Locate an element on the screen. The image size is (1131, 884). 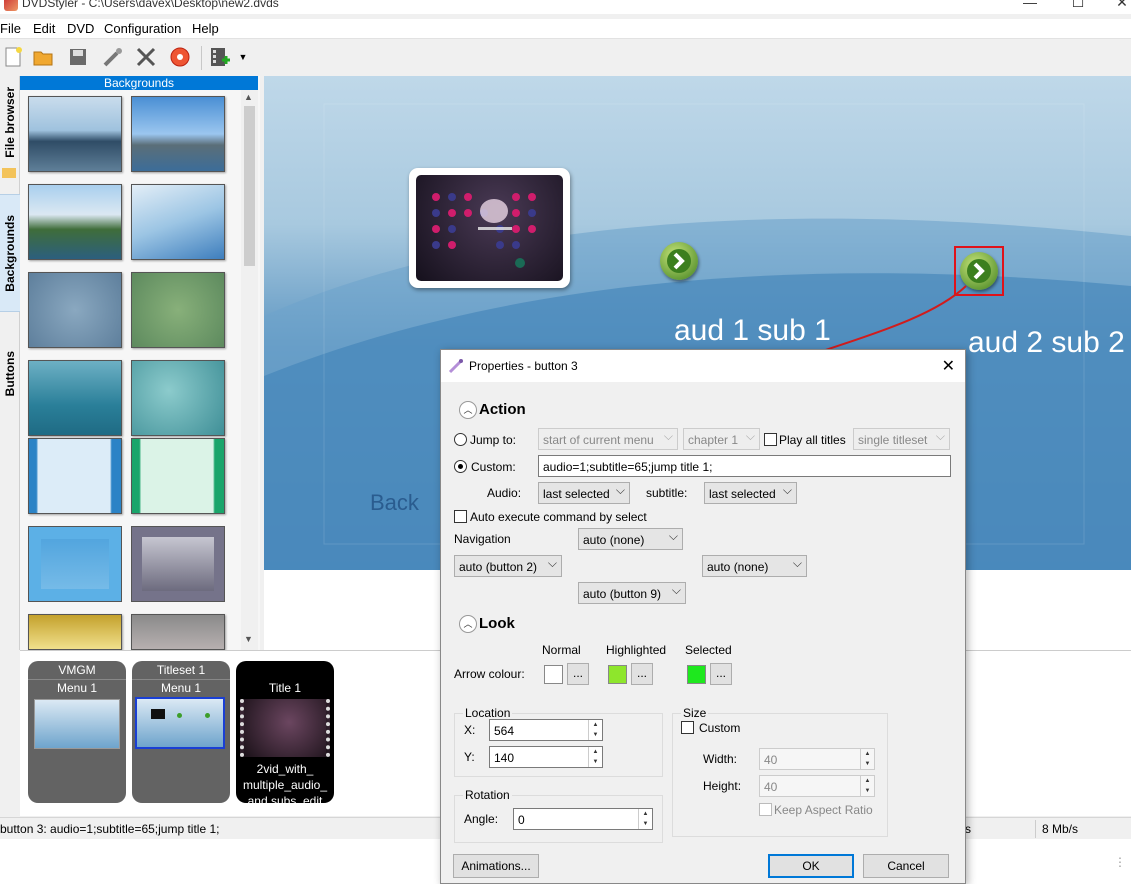
nav-right-select: auto (none) is located at coordinates (754, 566).